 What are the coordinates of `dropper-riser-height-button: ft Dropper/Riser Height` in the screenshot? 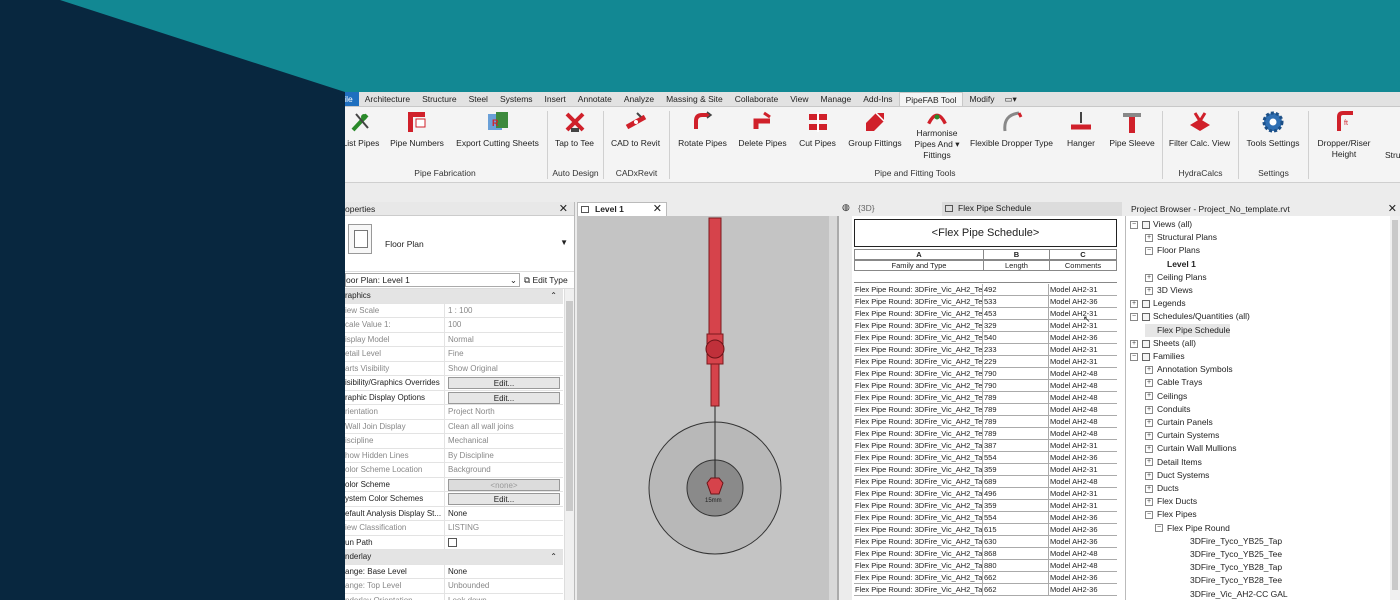 It's located at (1344, 134).